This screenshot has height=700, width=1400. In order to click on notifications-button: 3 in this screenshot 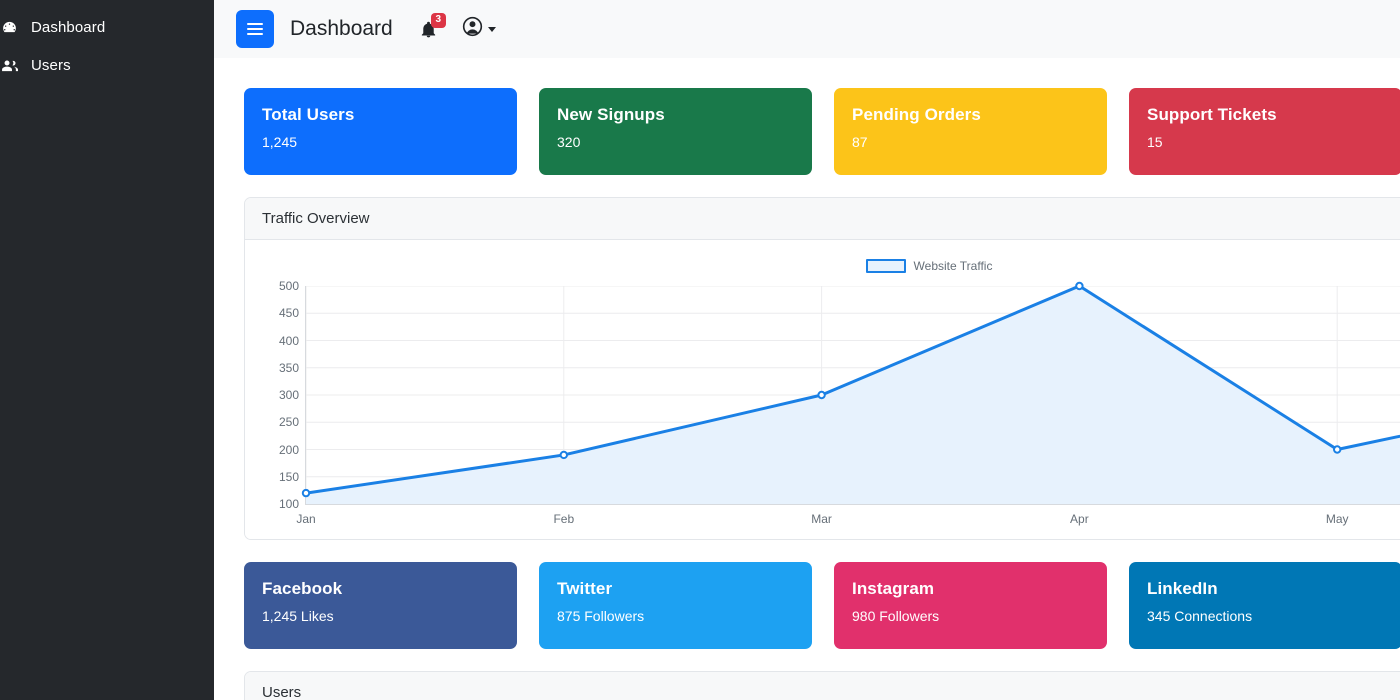, I will do `click(432, 27)`.